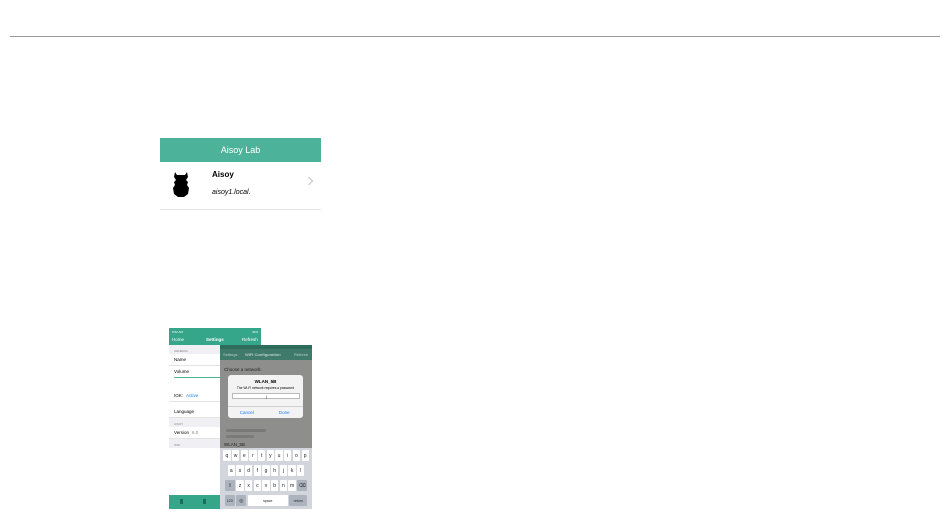  I want to click on key-l: l, so click(301, 470).